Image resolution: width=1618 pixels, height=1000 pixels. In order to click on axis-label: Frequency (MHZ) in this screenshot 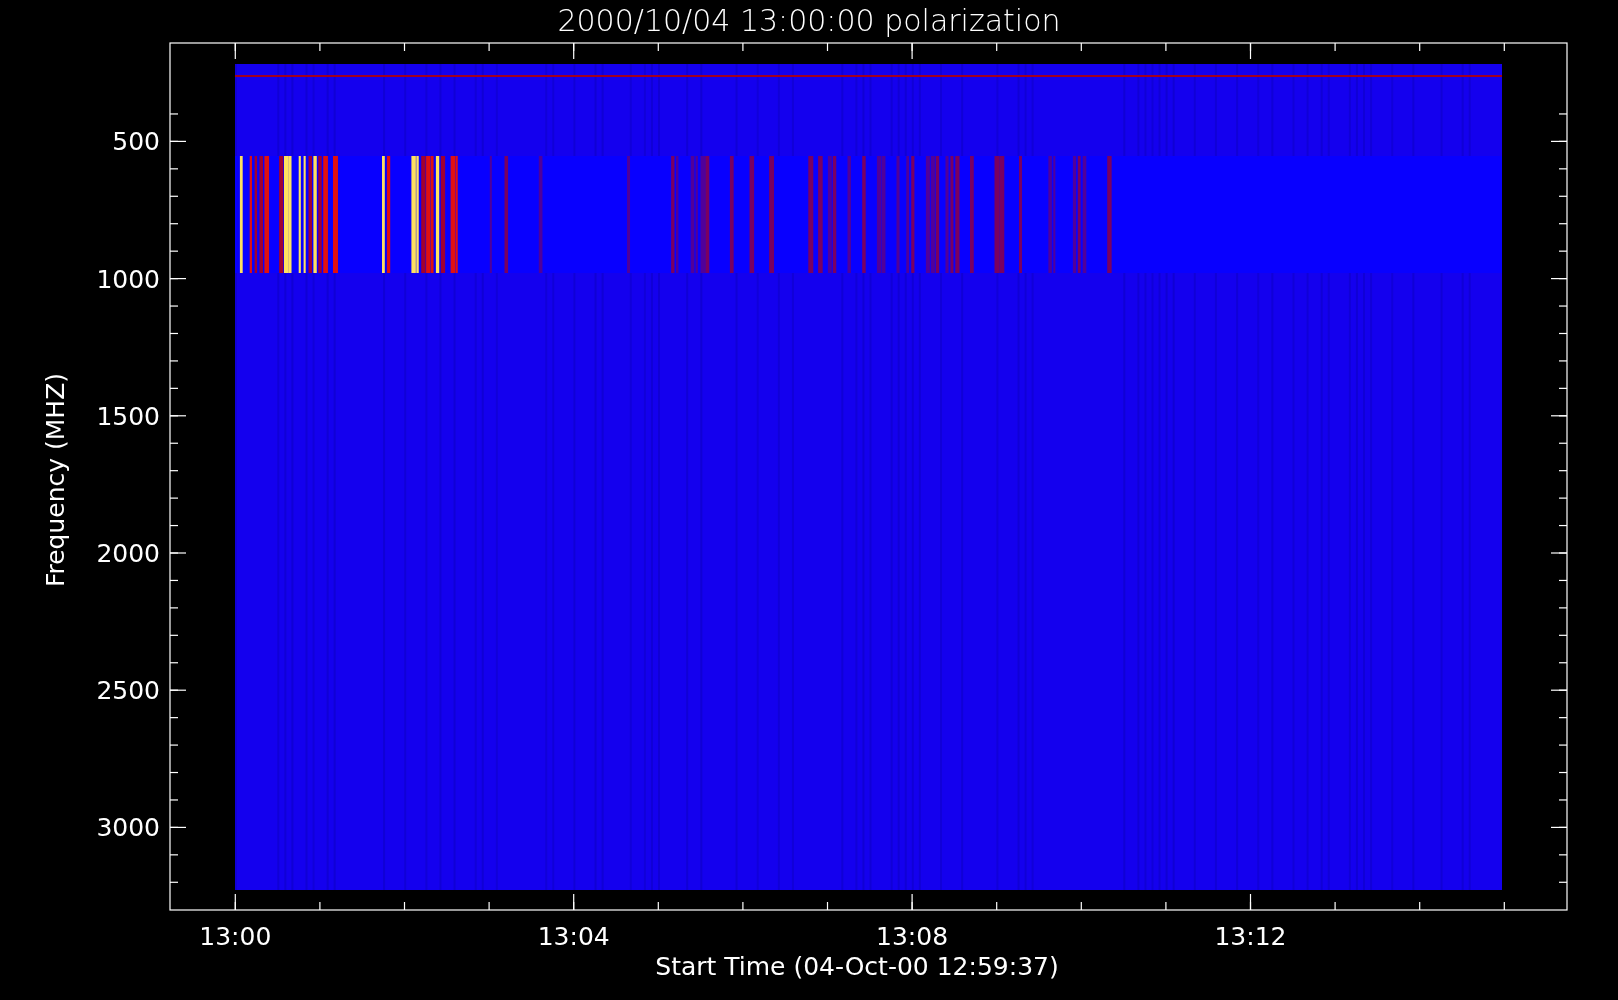, I will do `click(55, 480)`.